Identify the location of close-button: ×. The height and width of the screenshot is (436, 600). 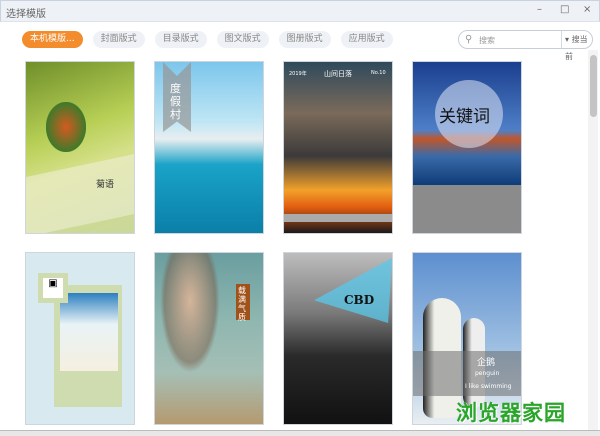
(587, 9).